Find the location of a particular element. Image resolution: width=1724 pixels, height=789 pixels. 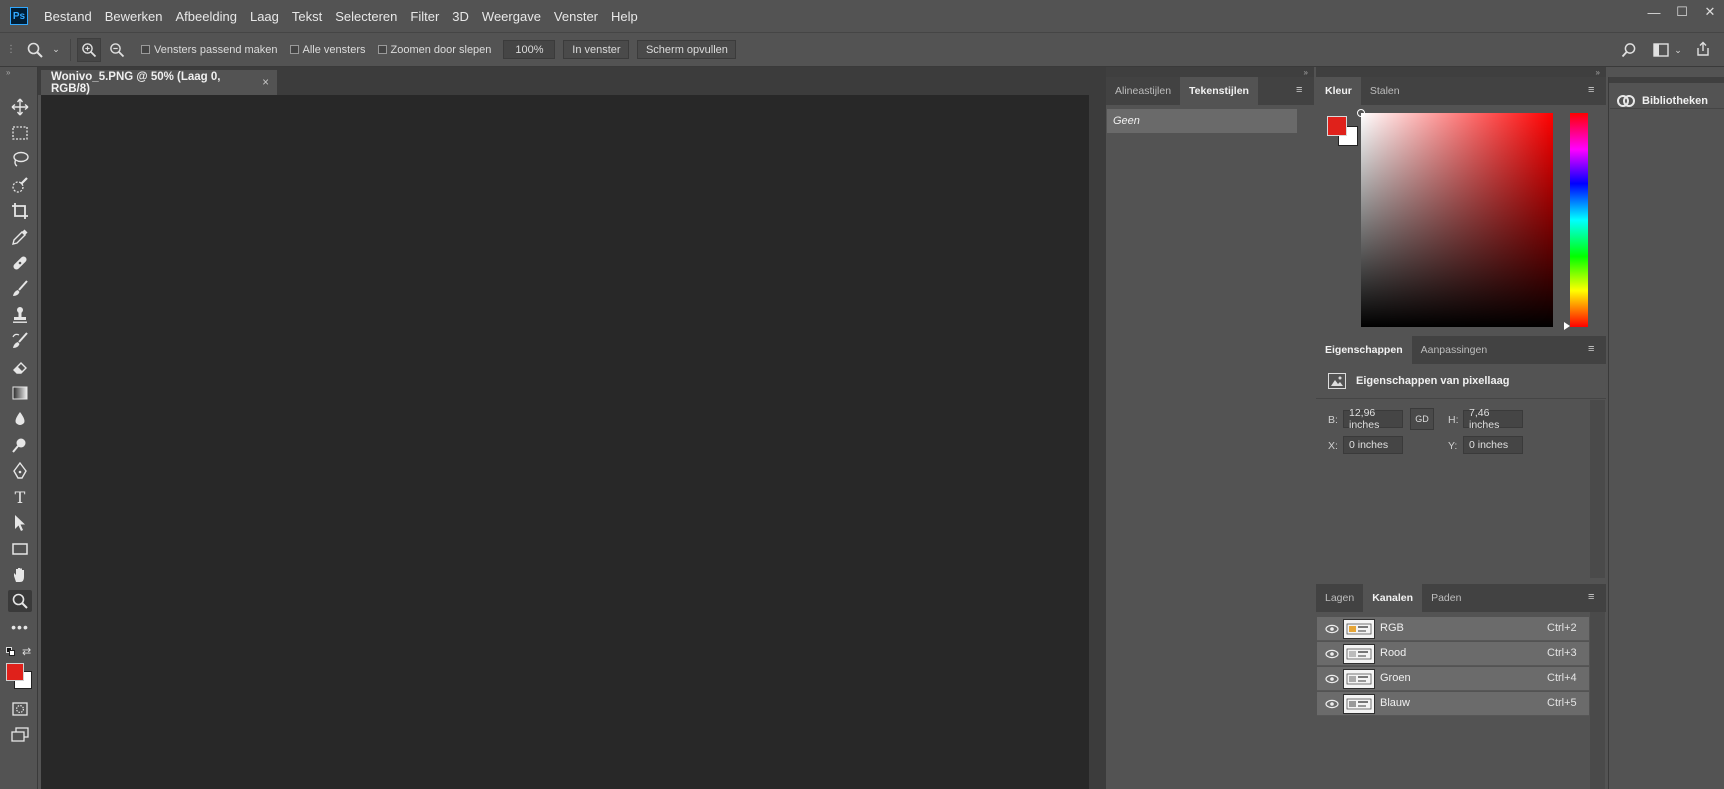

pen-tool-icon is located at coordinates (20, 471).